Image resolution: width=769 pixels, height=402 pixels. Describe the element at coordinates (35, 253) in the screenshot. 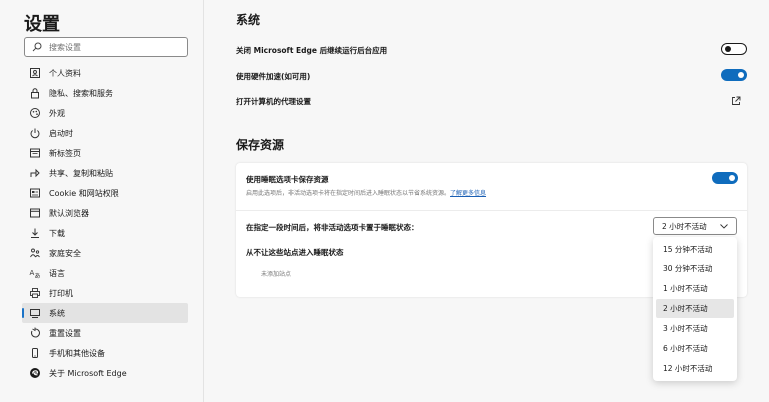

I see `family-icon` at that location.